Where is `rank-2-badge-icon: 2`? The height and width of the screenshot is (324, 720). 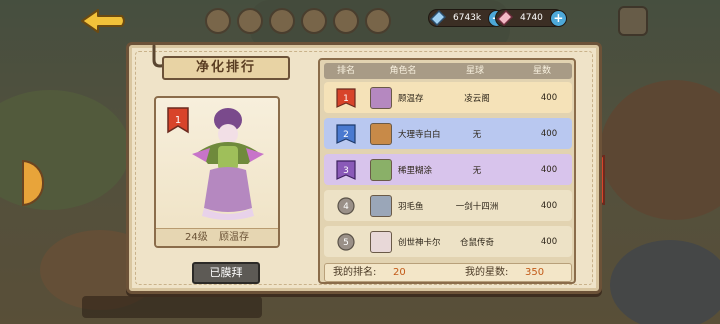 rank-2-badge-icon: 2 is located at coordinates (346, 133).